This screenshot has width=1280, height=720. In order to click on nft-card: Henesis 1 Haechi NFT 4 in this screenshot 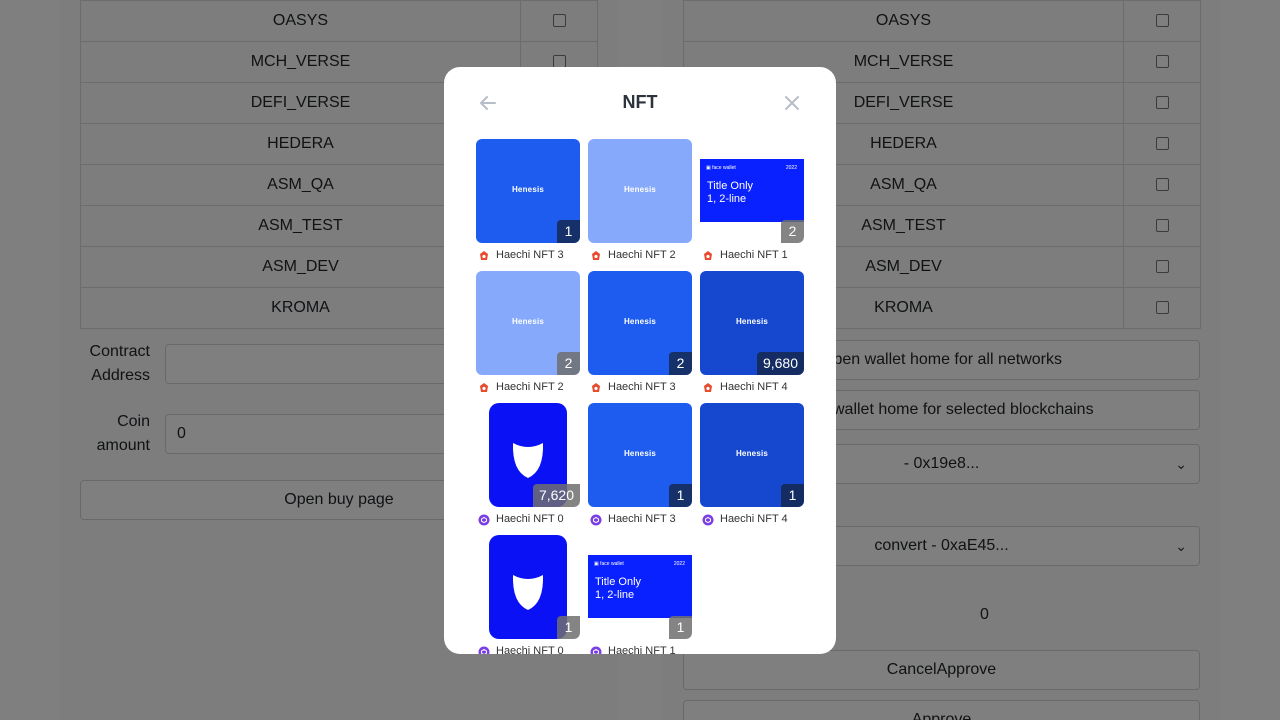, I will do `click(752, 466)`.